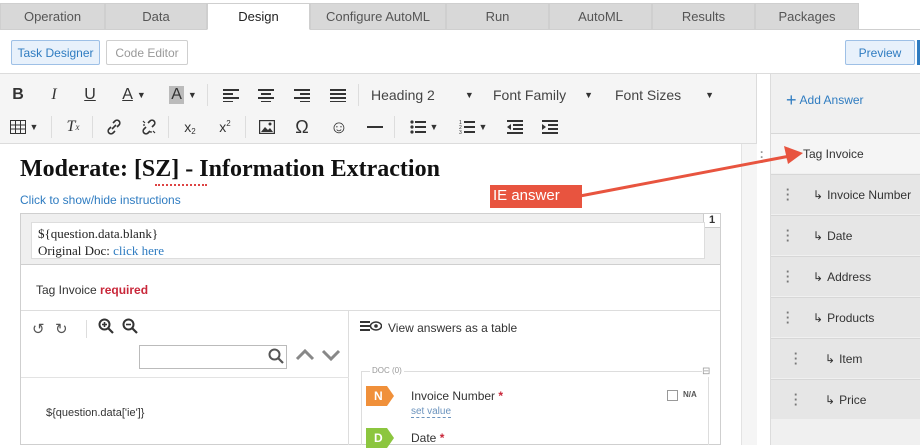 The width and height of the screenshot is (920, 448). I want to click on font-sizes-select: Font Sizes ▼, so click(667, 95).